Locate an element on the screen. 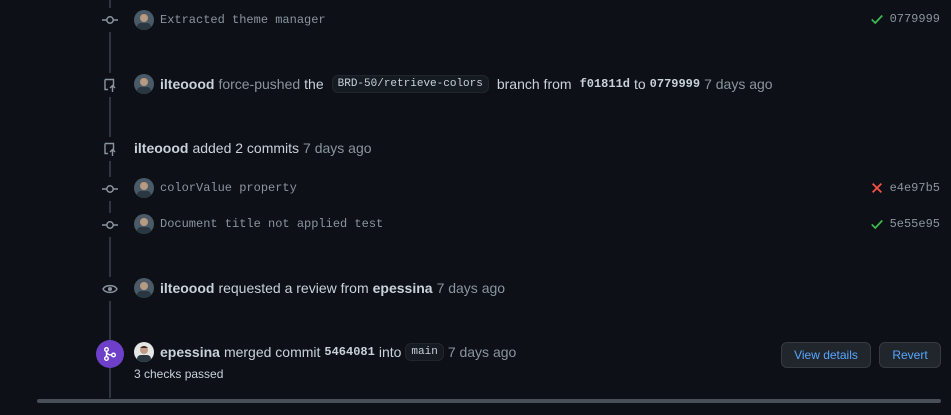 This screenshot has width=951, height=415. eye-icon is located at coordinates (110, 289).